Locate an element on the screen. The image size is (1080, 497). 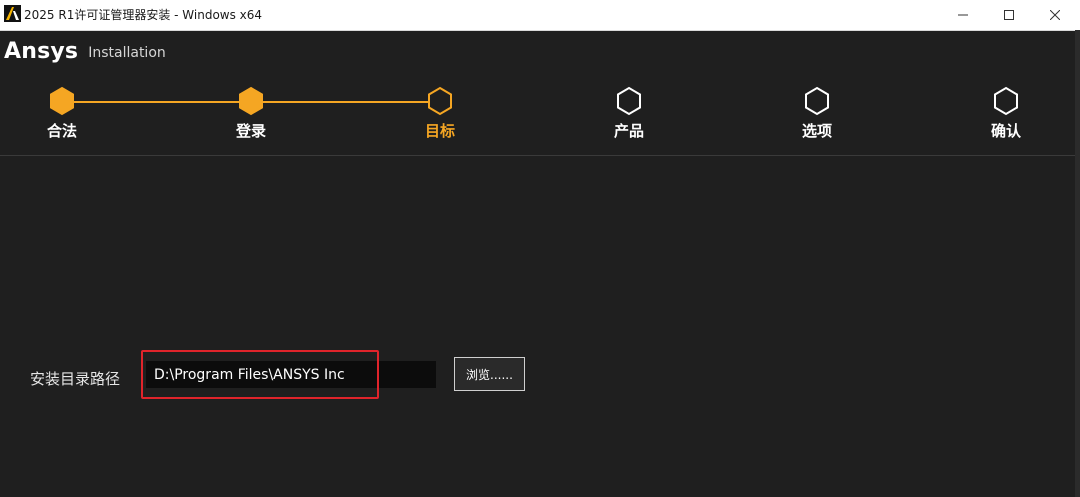
brand-header: Ansys Installation is located at coordinates (85, 51).